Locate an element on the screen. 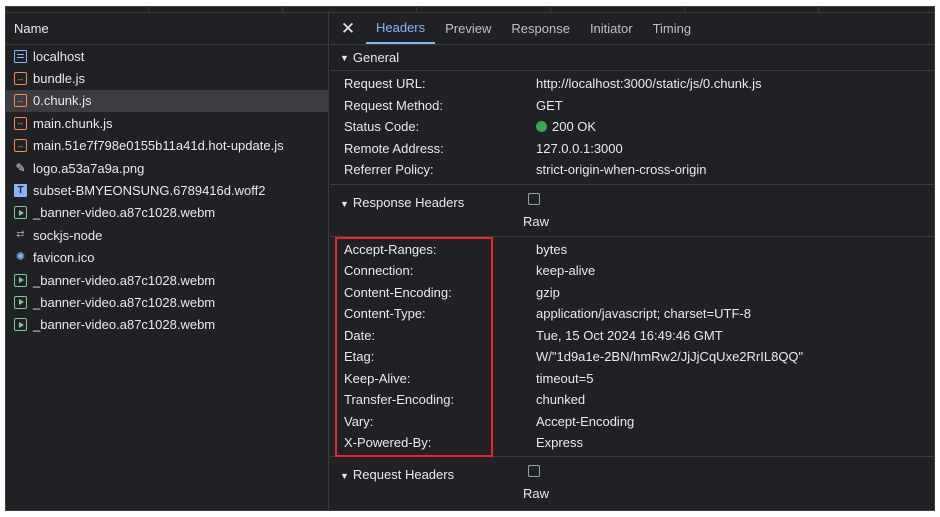 This screenshot has height=517, width=940. response-header-row: Vary: Accept-Encoding is located at coordinates (632, 422).